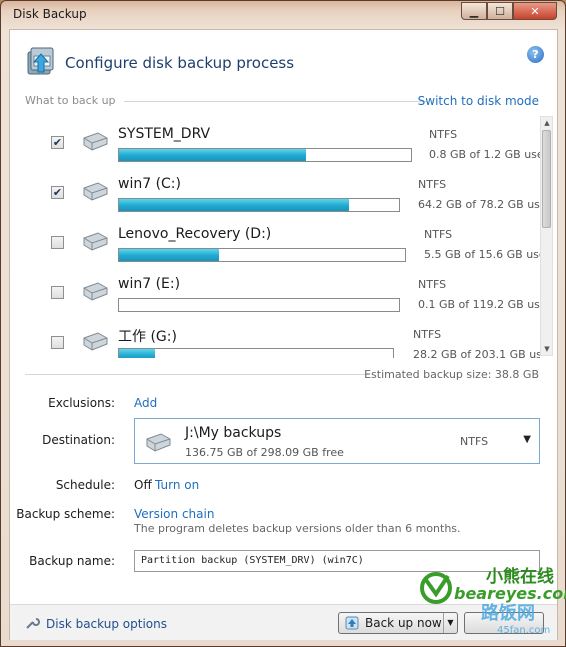 The height and width of the screenshot is (647, 566). I want to click on wrench-icon, so click(33, 623).